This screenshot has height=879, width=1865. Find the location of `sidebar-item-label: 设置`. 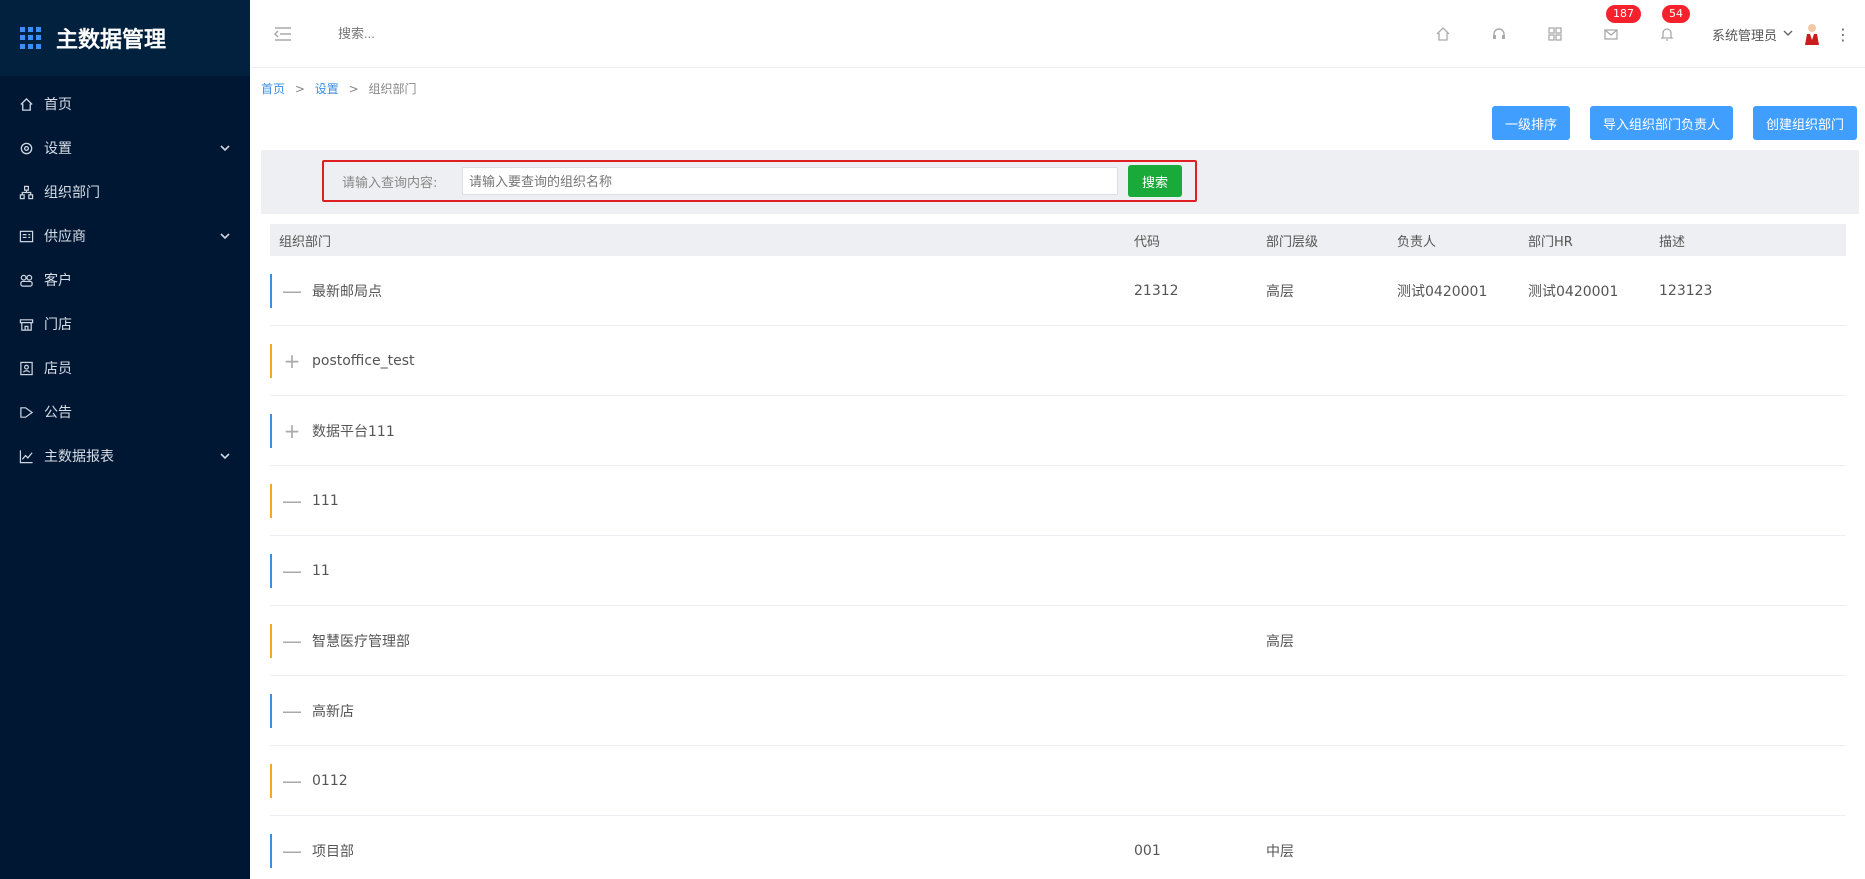

sidebar-item-label: 设置 is located at coordinates (58, 149).